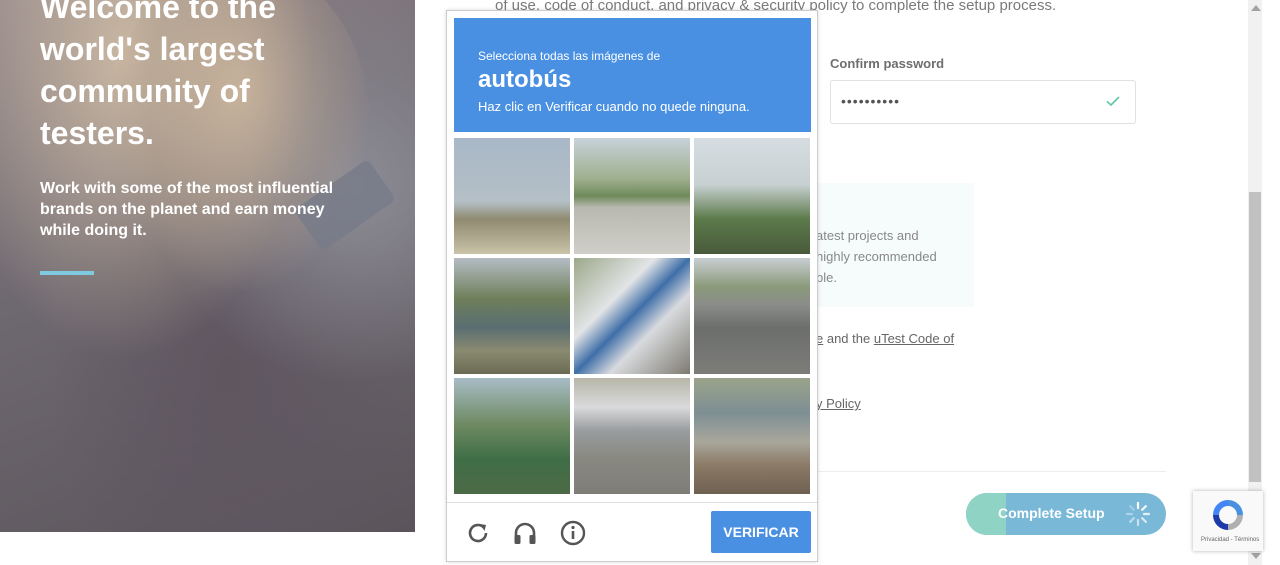  I want to click on captcha-footer-divider, so click(632, 502).